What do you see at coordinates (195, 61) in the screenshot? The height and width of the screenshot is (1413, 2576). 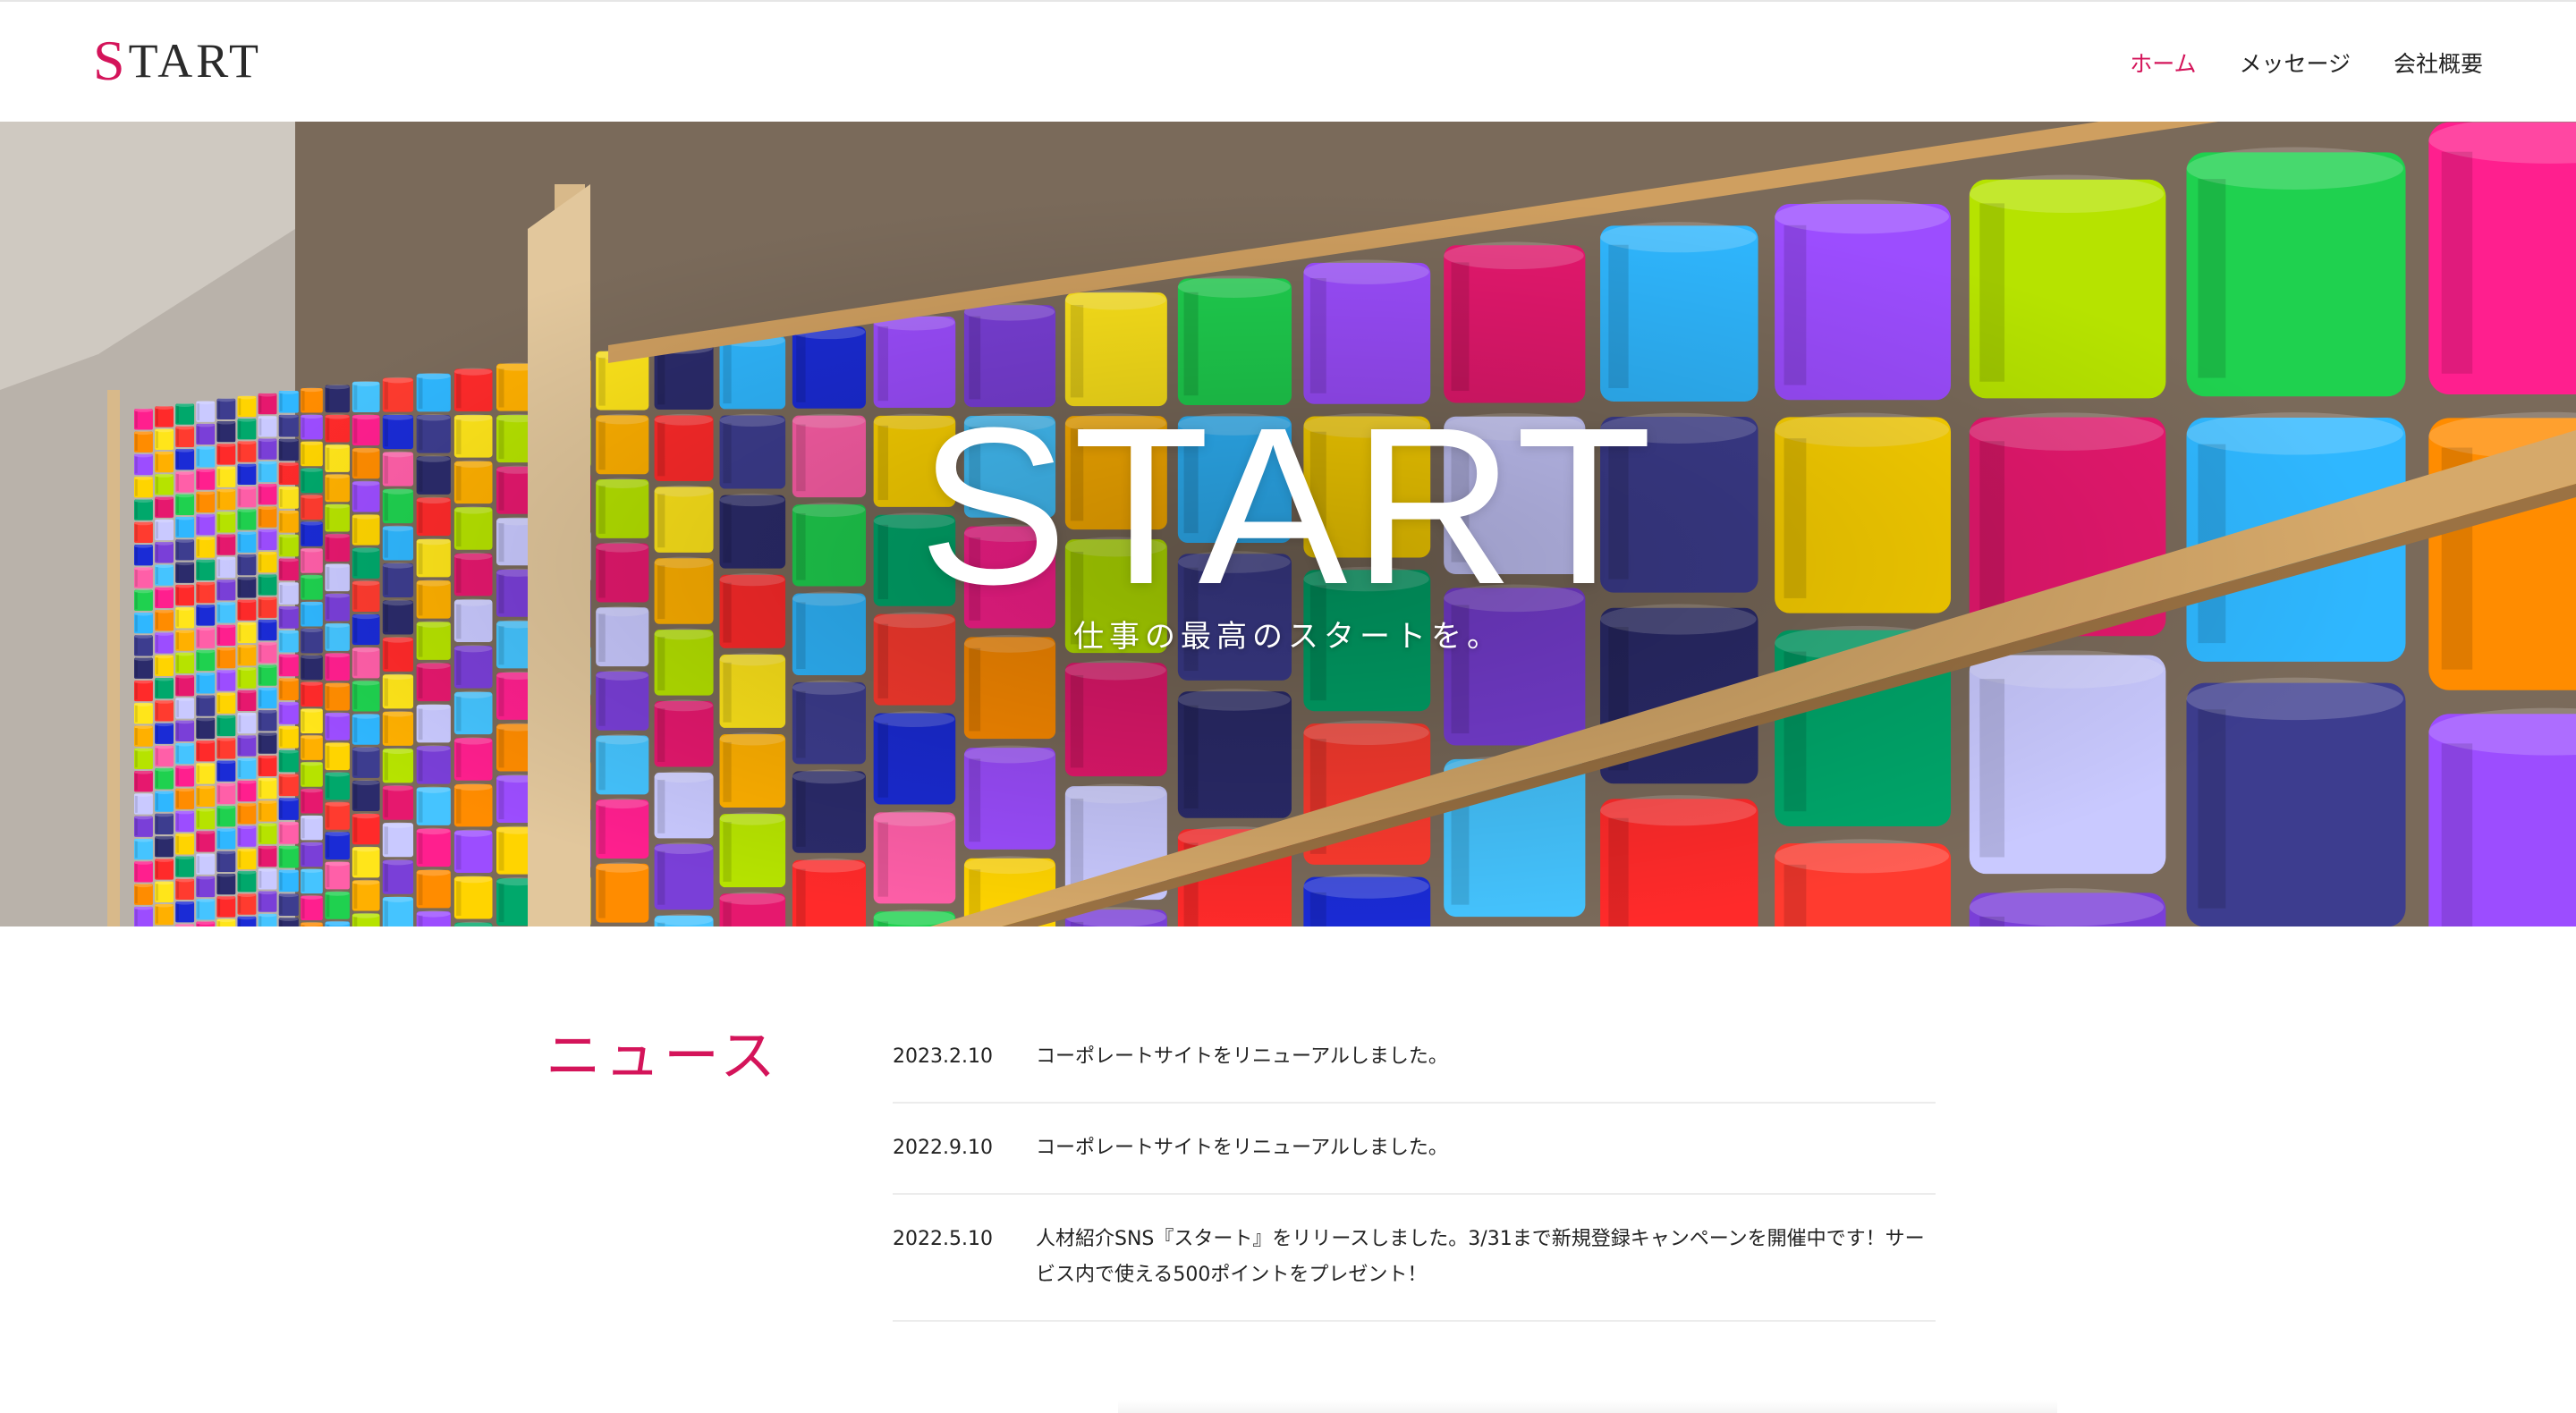 I see `logo-text: TART` at bounding box center [195, 61].